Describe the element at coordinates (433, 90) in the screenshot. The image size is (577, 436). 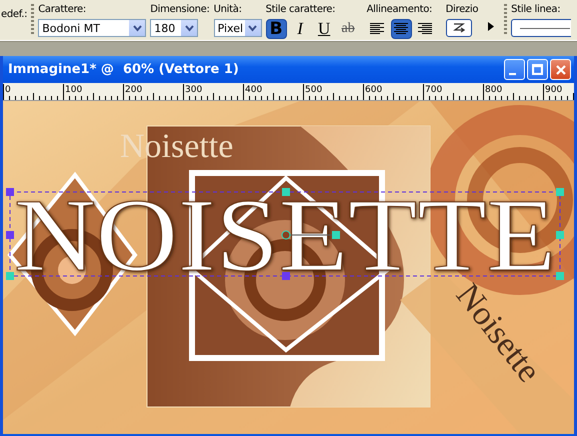
I see `ruler-label: 700` at that location.